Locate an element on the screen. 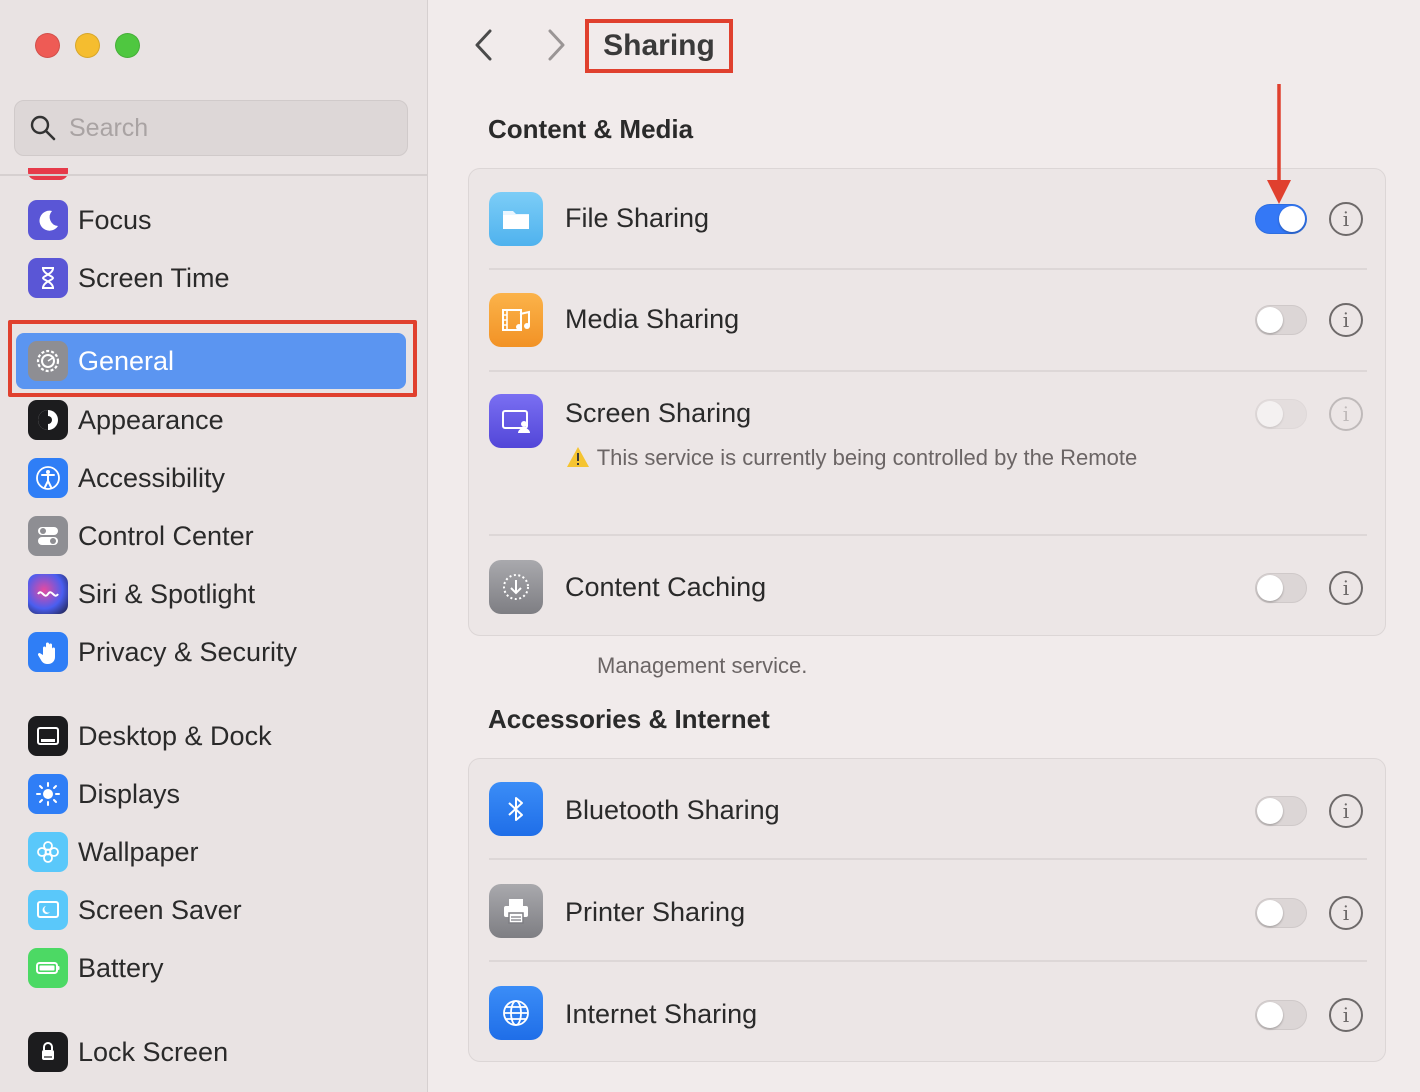  screen-sharing-info-button: i is located at coordinates (1346, 414).